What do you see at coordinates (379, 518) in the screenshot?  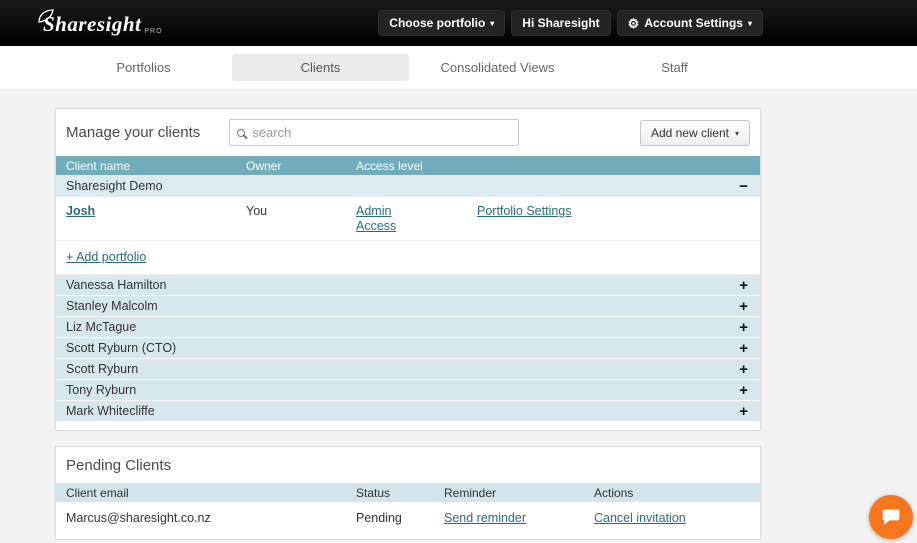 I see `pending-status: Pending` at bounding box center [379, 518].